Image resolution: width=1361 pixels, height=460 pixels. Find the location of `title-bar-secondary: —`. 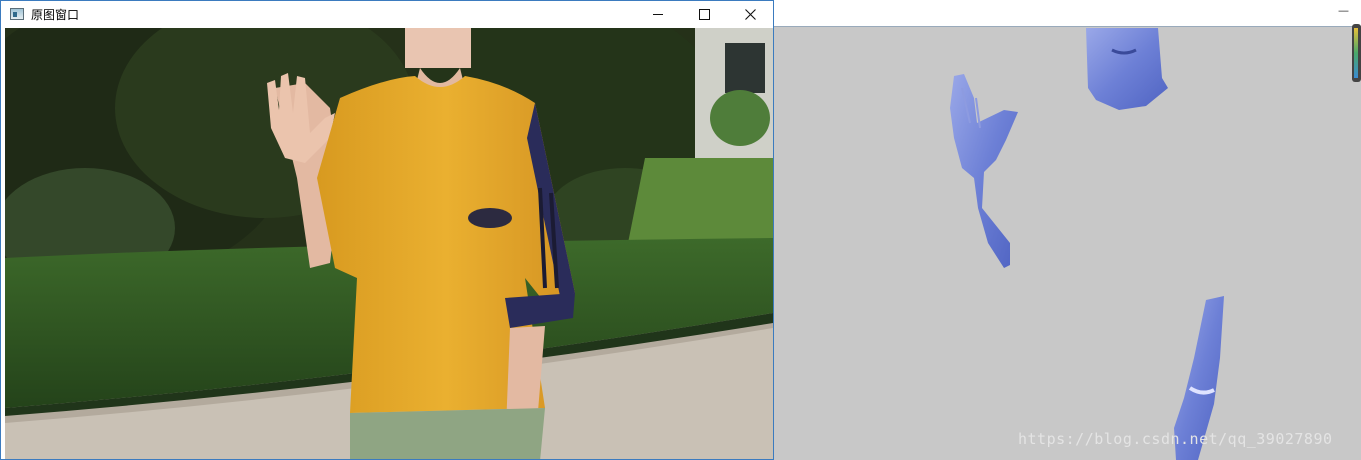

title-bar-secondary: — is located at coordinates (1067, 13).